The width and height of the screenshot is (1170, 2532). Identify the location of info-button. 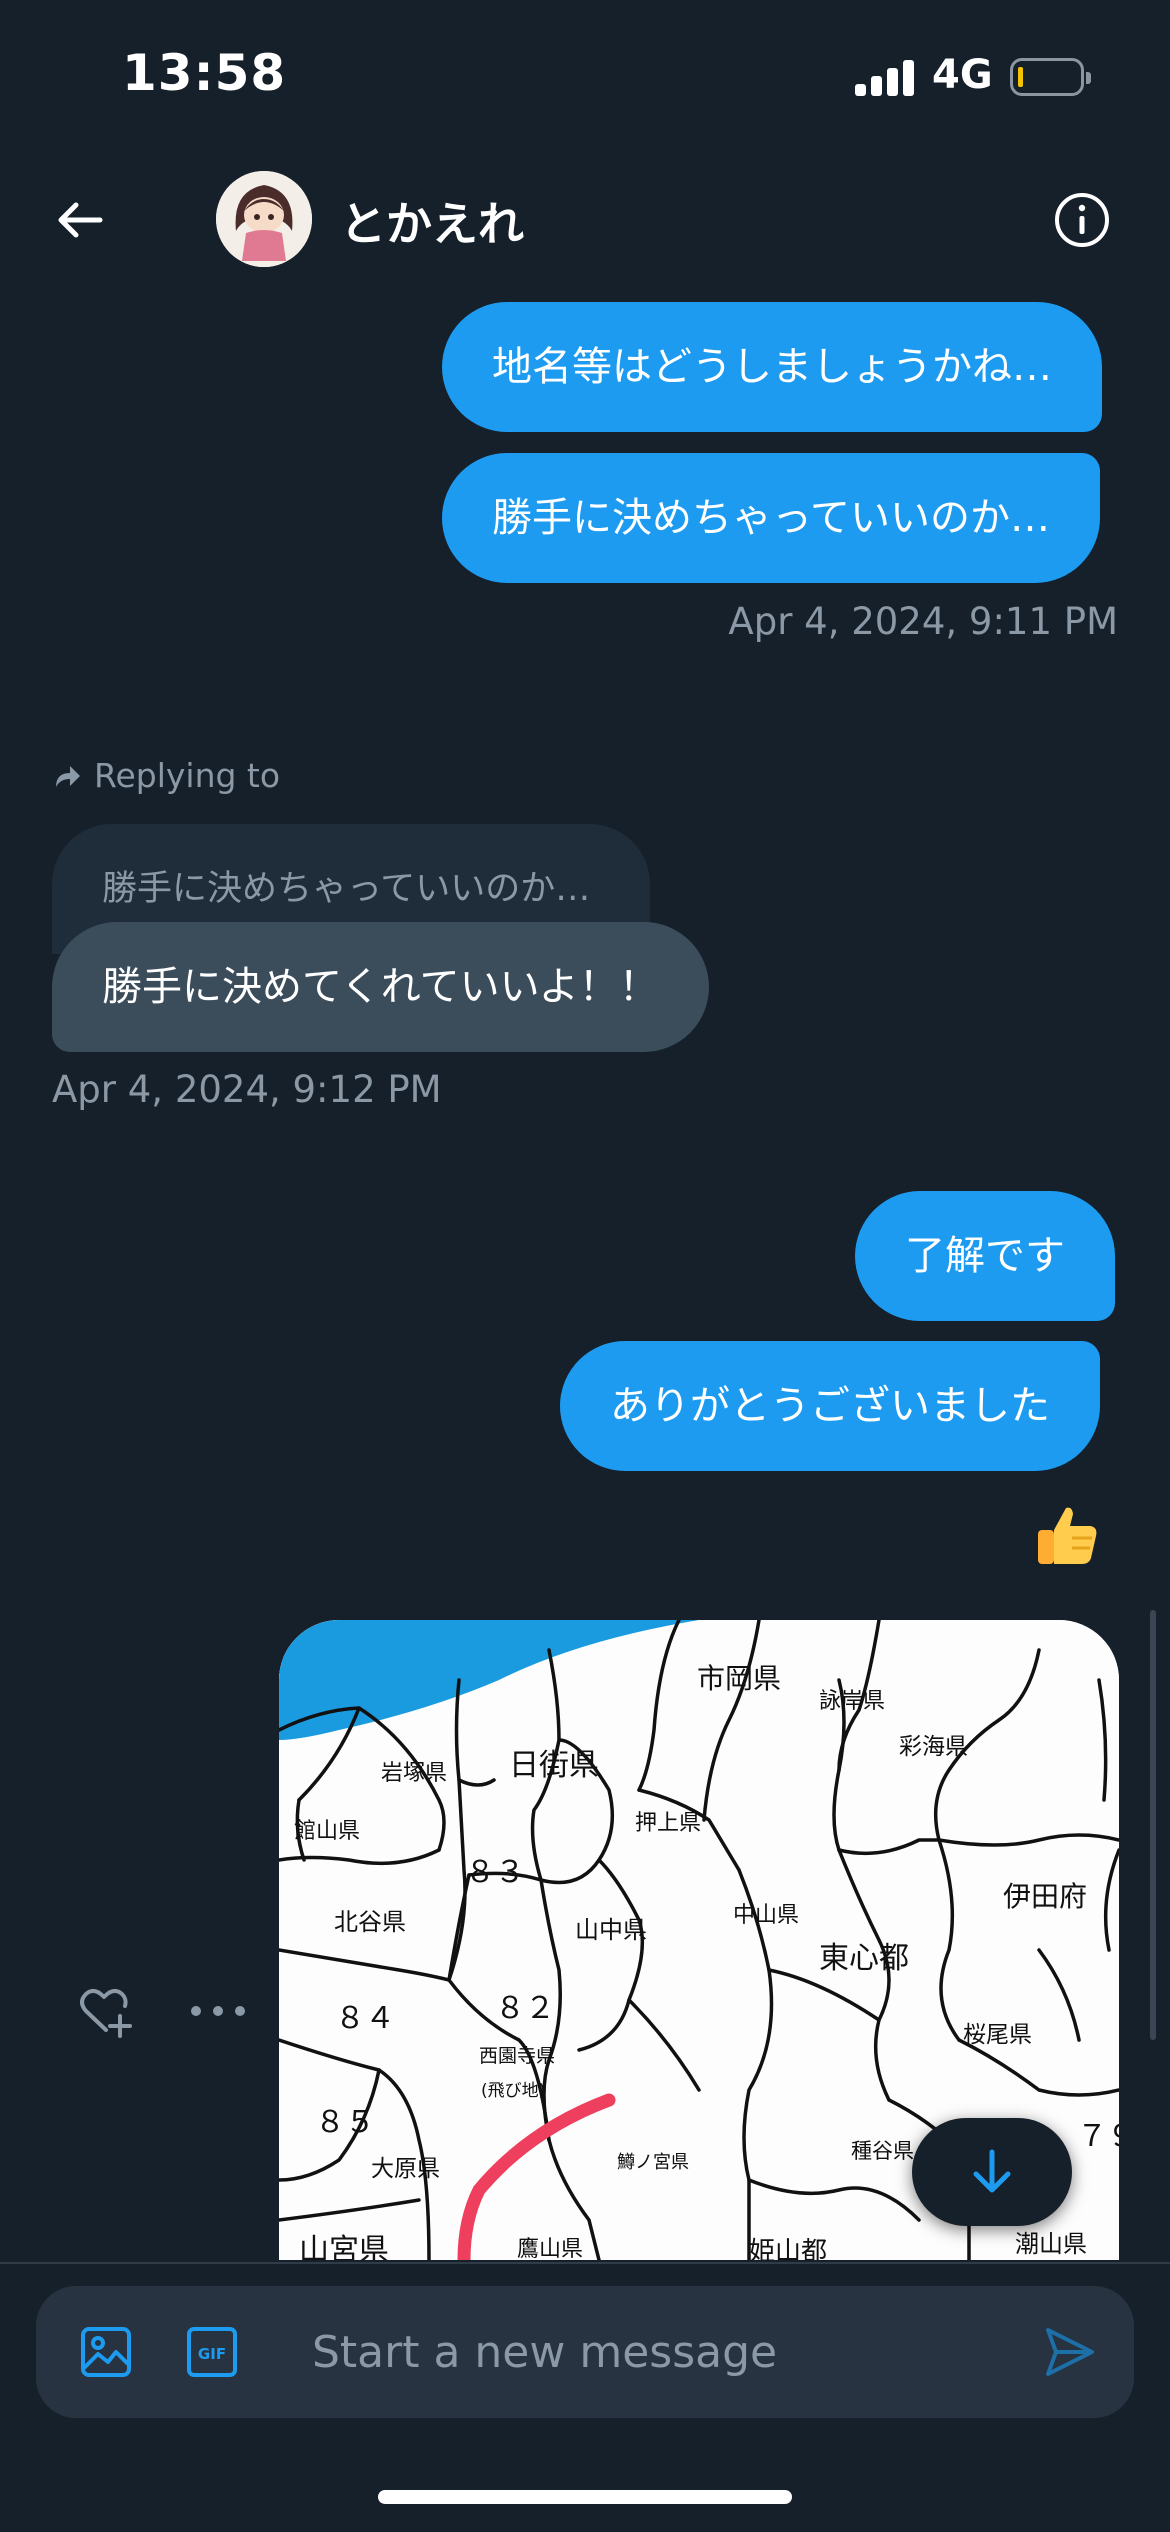
(1082, 220).